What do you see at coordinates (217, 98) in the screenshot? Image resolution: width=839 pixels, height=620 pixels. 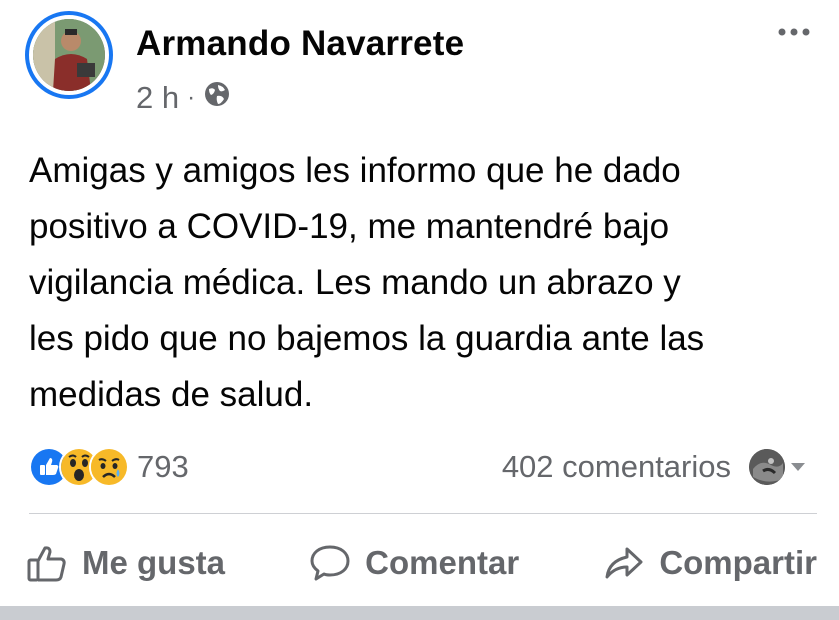 I see `globe-icon` at bounding box center [217, 98].